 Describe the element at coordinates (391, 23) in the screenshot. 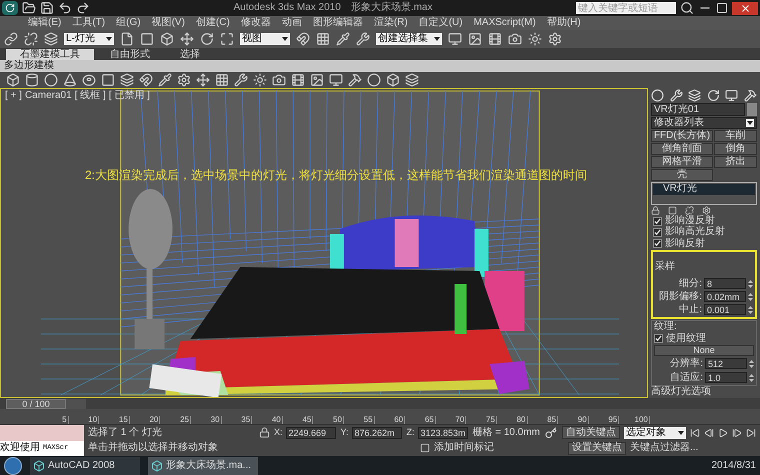

I see `menu-item: 渲染(R)` at that location.